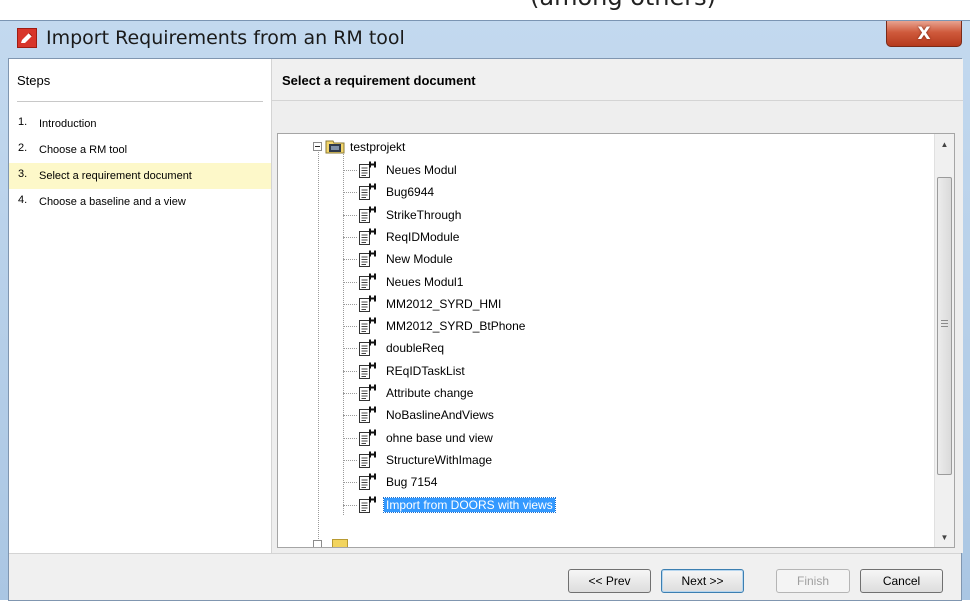  What do you see at coordinates (421, 170) in the screenshot?
I see `tree-item-label: Neues Modul` at bounding box center [421, 170].